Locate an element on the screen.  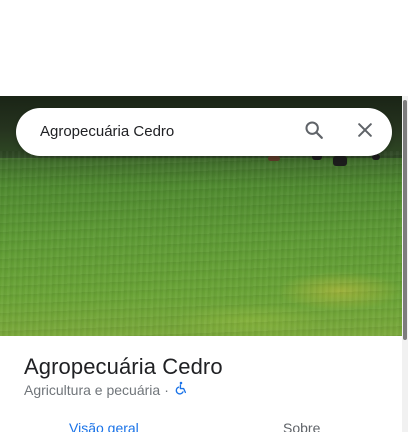
search-input is located at coordinates (165, 132).